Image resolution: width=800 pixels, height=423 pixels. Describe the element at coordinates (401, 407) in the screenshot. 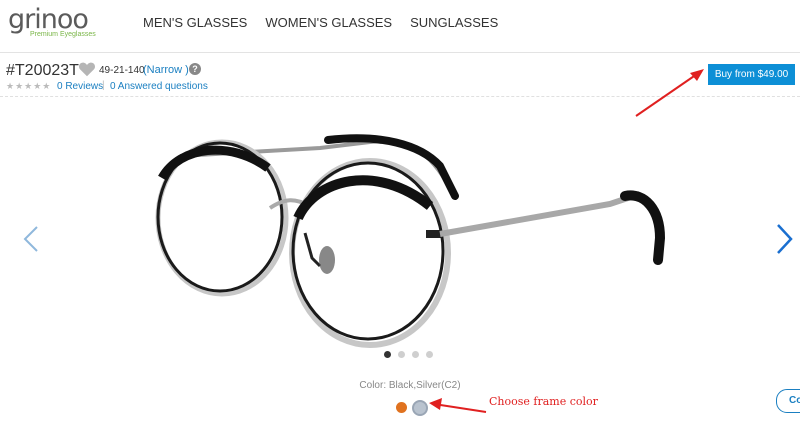

I see `color-swatch-orange` at that location.